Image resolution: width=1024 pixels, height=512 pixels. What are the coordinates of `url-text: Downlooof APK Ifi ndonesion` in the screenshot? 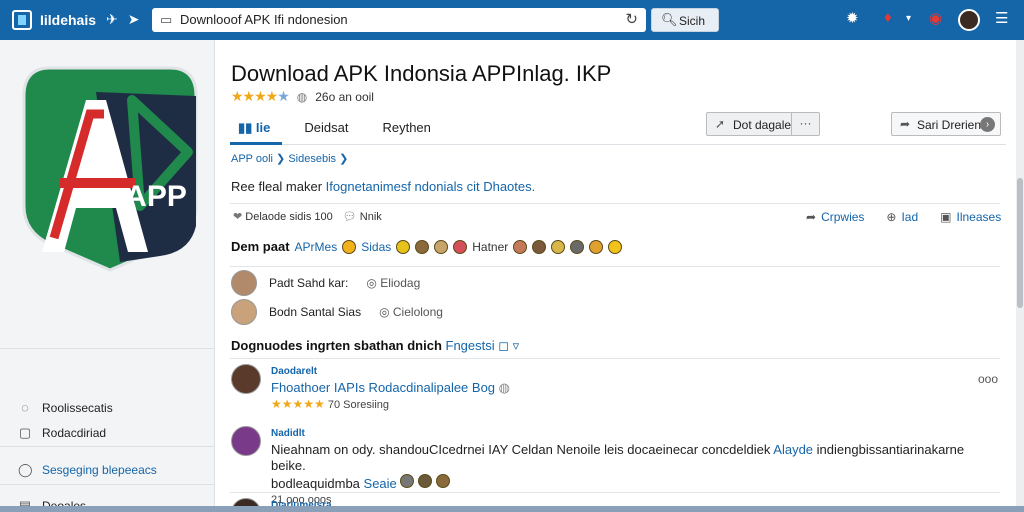 It's located at (264, 19).